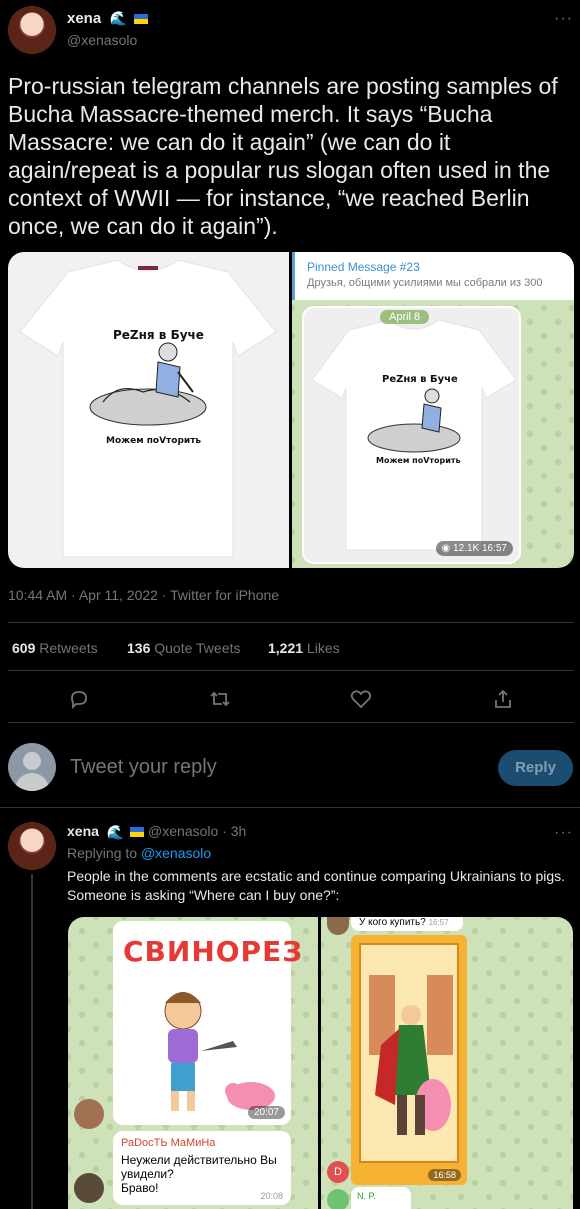 The image size is (580, 1209). I want to click on comment-time: 20:08, so click(271, 1196).